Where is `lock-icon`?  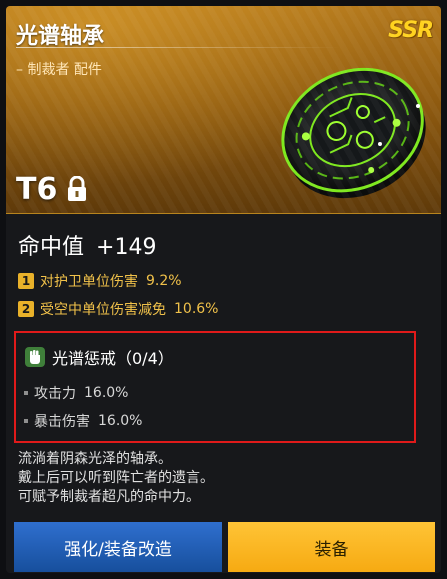 lock-icon is located at coordinates (77, 189).